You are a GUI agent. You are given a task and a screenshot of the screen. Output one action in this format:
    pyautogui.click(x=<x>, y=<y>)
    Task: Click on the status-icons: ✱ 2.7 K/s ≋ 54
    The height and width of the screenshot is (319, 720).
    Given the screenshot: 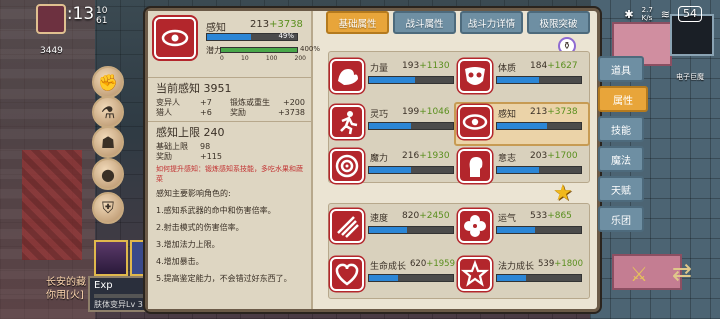 What is the action you would take?
    pyautogui.click(x=663, y=14)
    